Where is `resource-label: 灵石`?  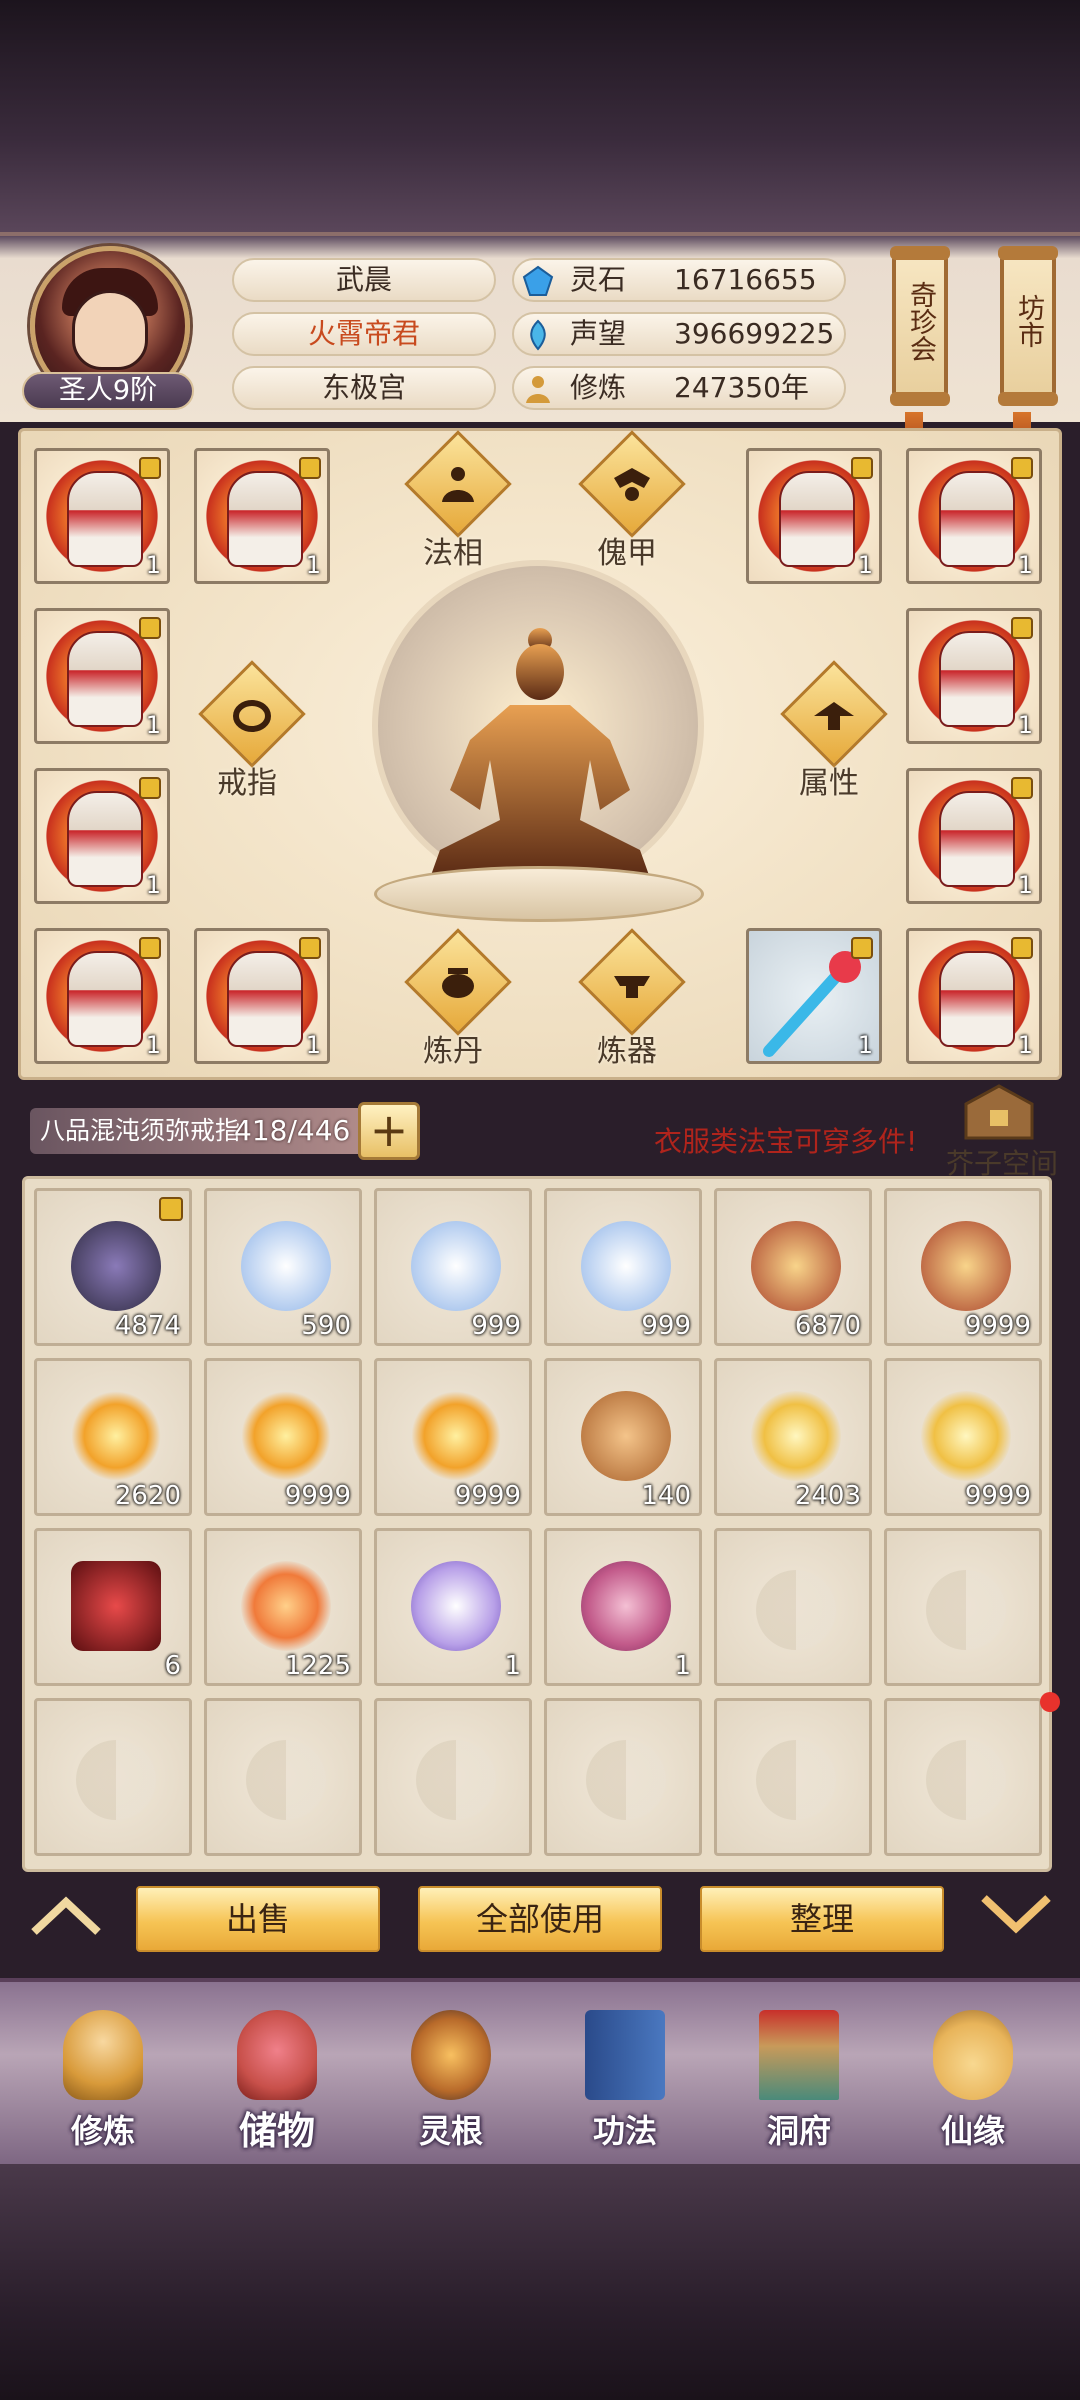 resource-label: 灵石 is located at coordinates (598, 279).